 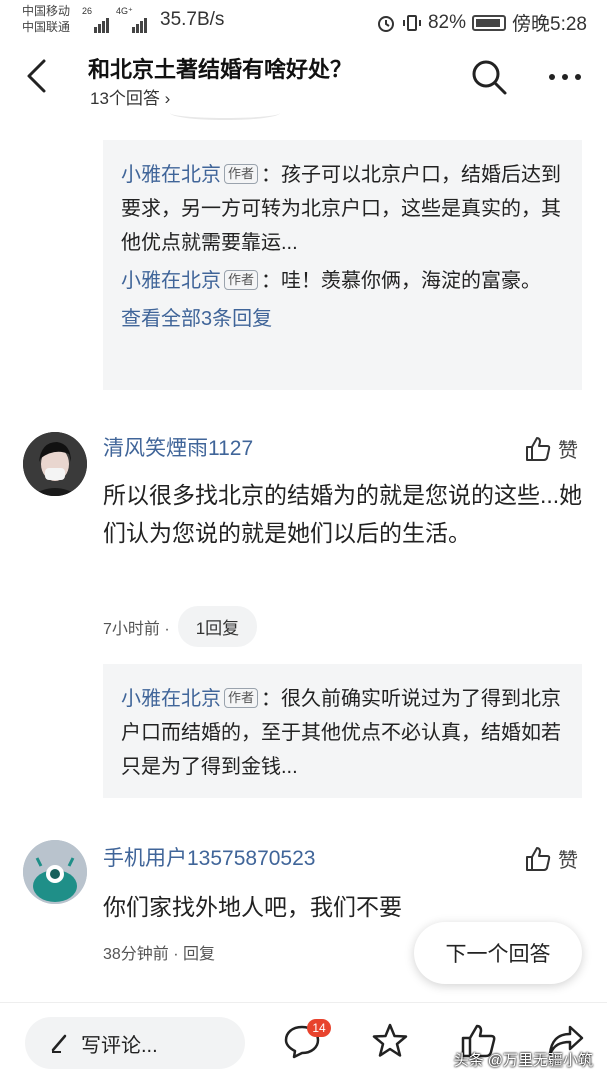 I want to click on battery-percent: 82%, so click(x=447, y=22).